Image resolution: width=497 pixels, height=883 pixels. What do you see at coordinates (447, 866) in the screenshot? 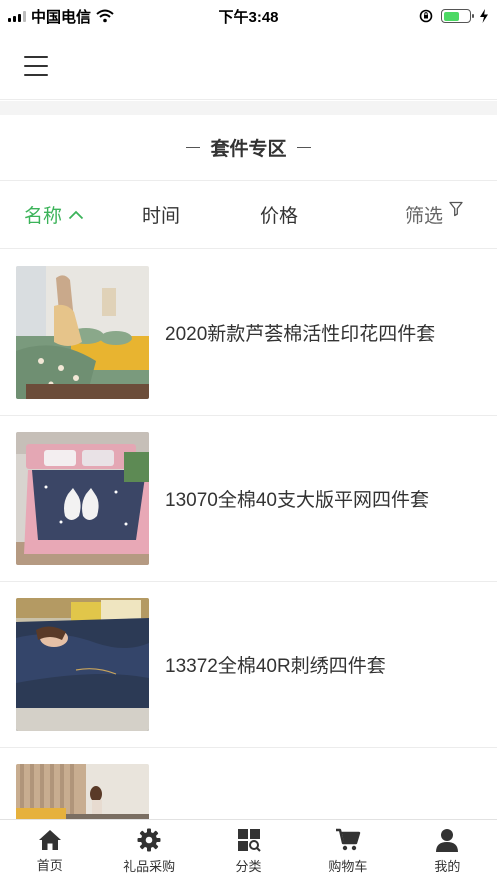
I see `tab-my-label: 我的` at bounding box center [447, 866].